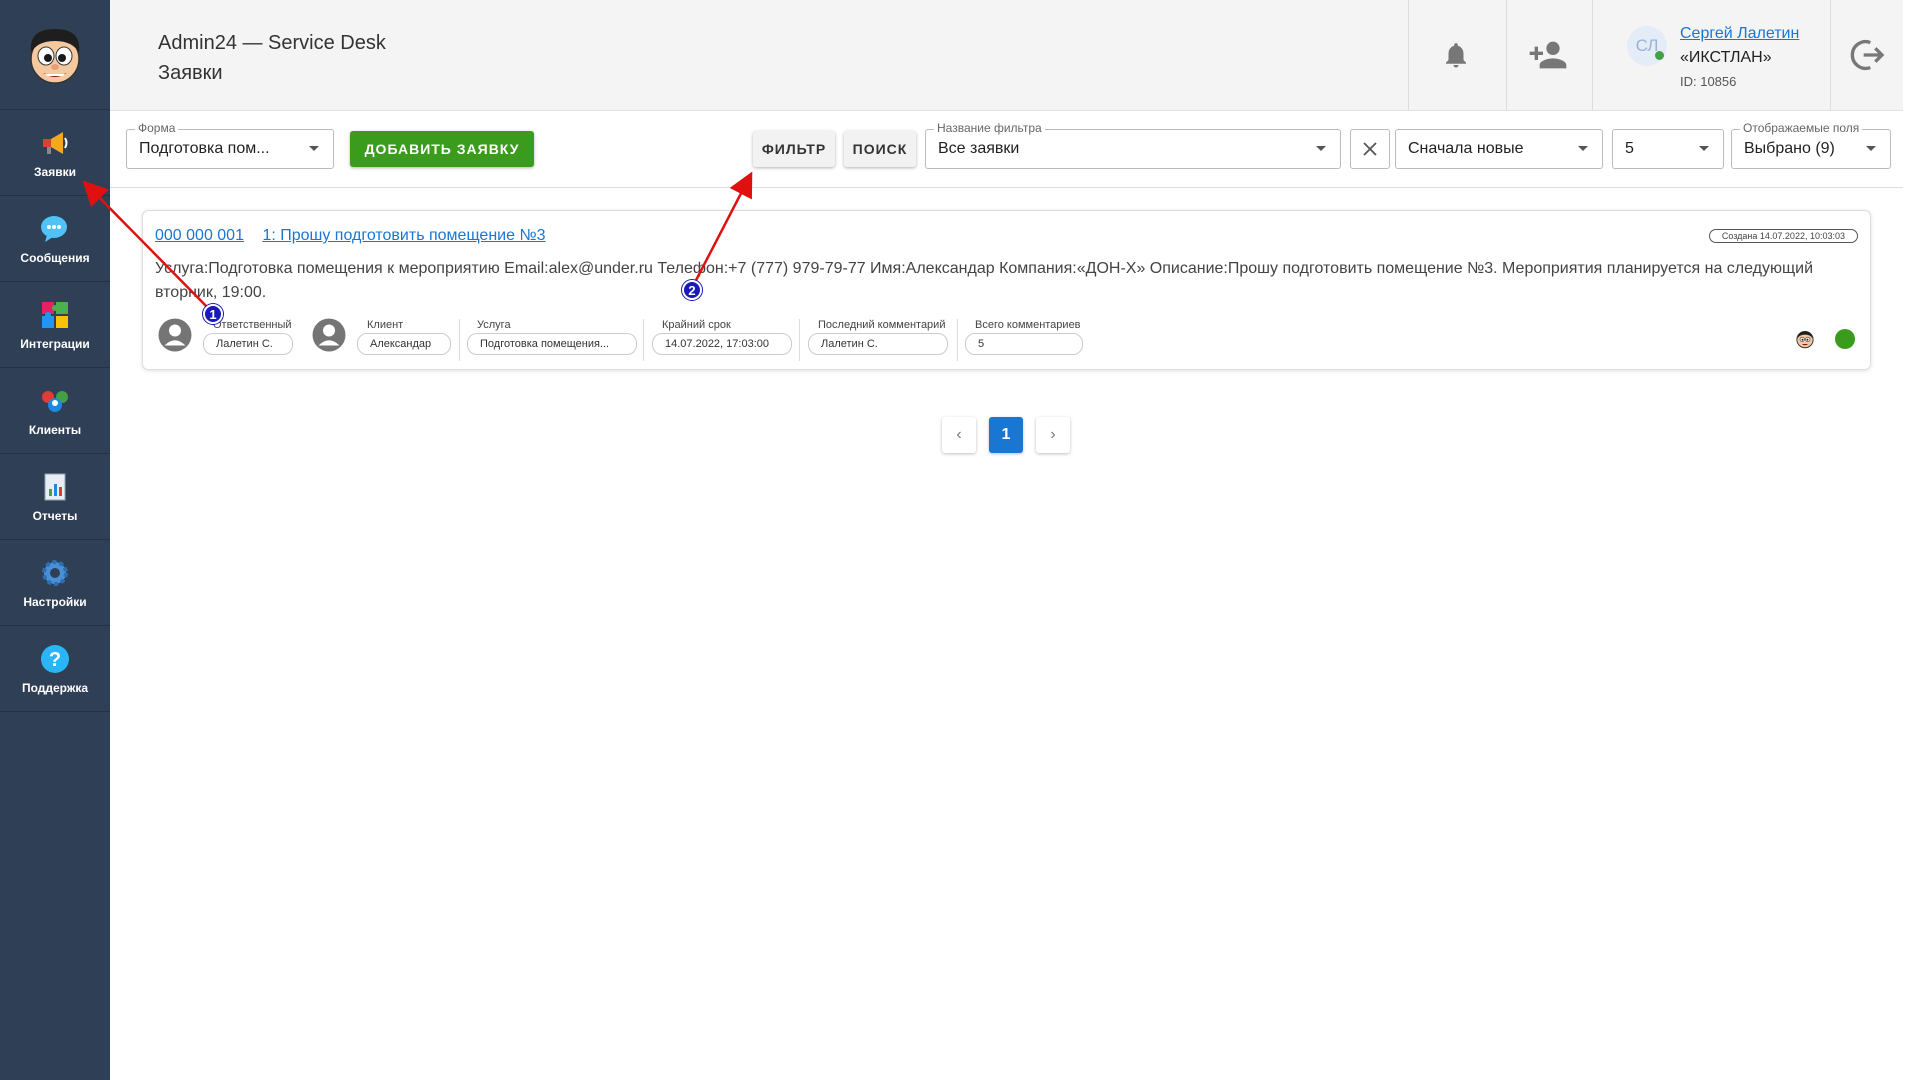 Image resolution: width=1920 pixels, height=1080 pixels. Describe the element at coordinates (385, 325) in the screenshot. I see `meta-label: Клиент` at that location.